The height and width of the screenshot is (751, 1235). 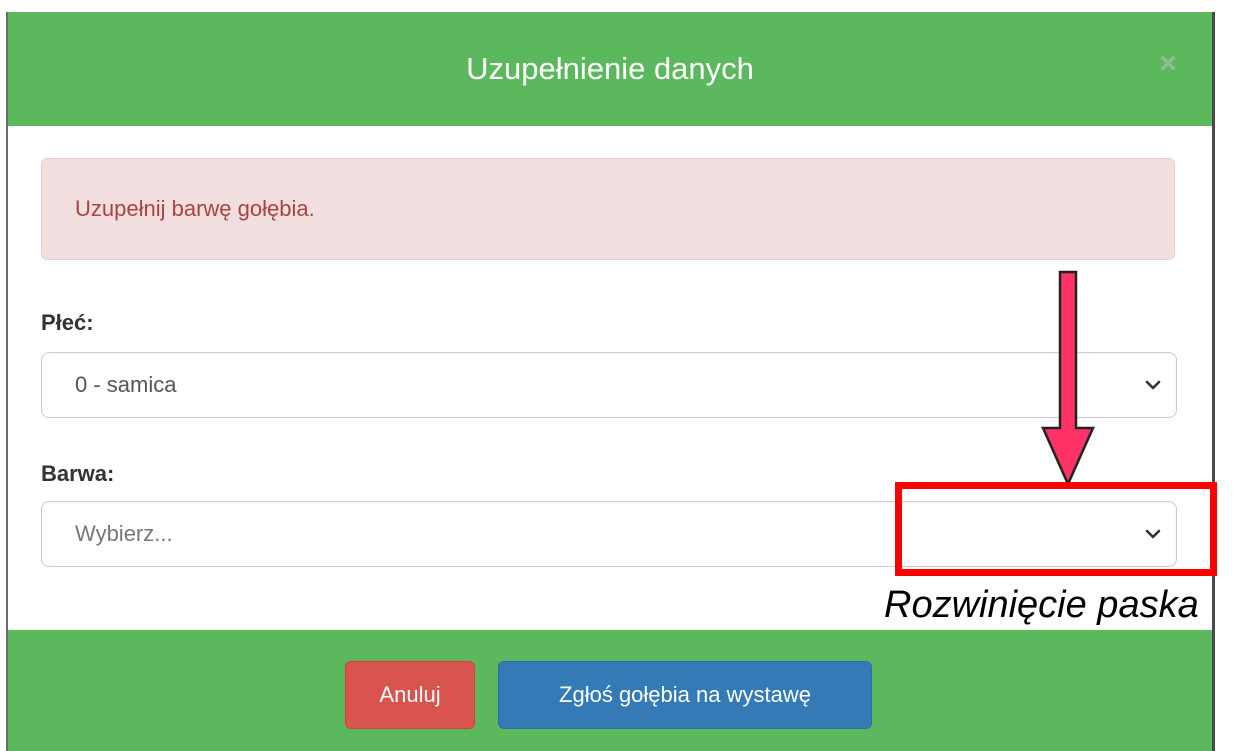 I want to click on sex-label: Płeć:, so click(x=67, y=322).